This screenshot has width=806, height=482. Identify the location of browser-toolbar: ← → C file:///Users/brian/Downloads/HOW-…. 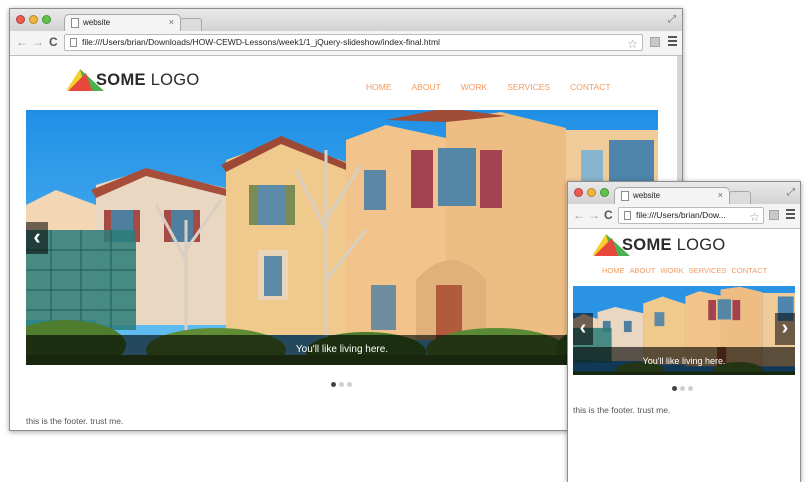
(346, 43).